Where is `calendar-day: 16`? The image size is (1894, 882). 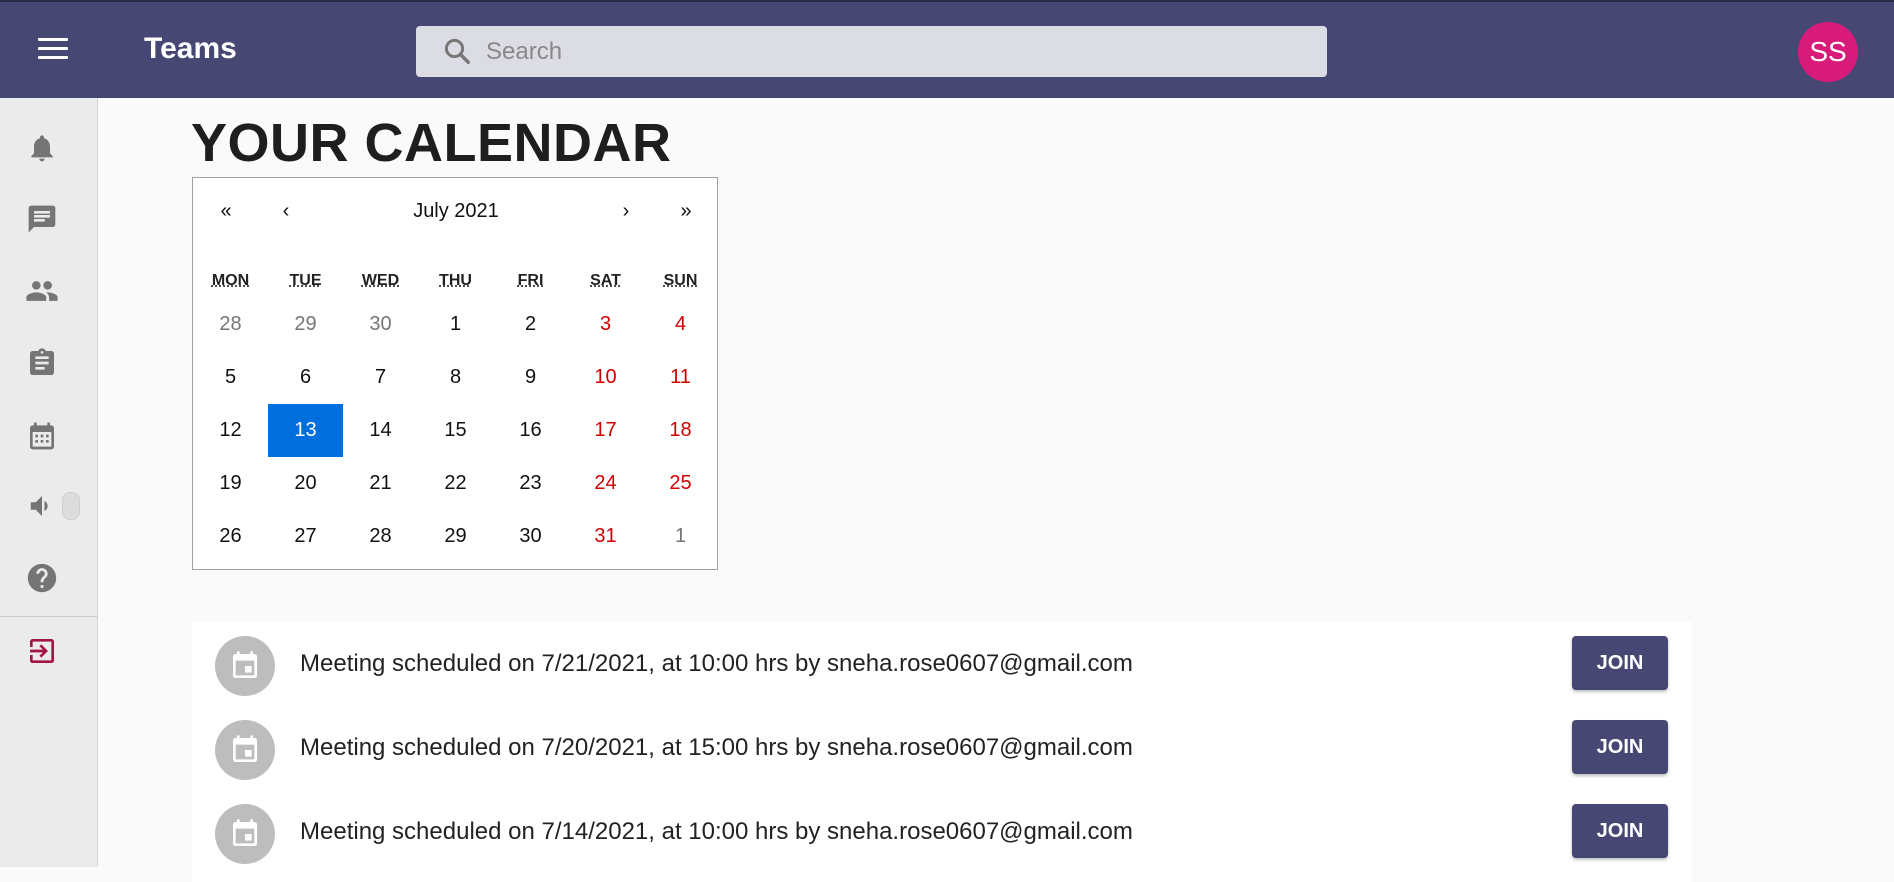 calendar-day: 16 is located at coordinates (530, 430).